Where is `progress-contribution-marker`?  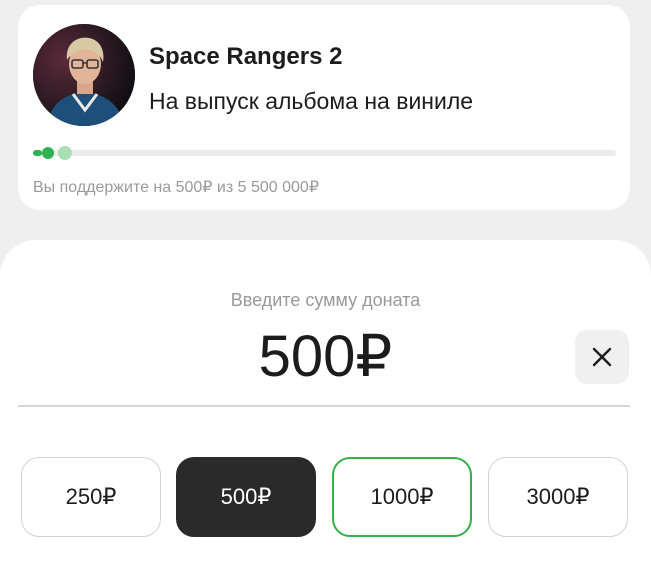 progress-contribution-marker is located at coordinates (65, 153).